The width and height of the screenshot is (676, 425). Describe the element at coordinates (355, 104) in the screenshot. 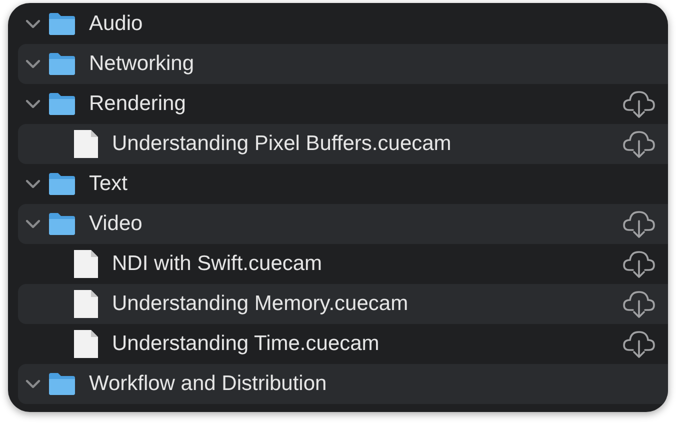

I see `item-name: Rendering` at that location.